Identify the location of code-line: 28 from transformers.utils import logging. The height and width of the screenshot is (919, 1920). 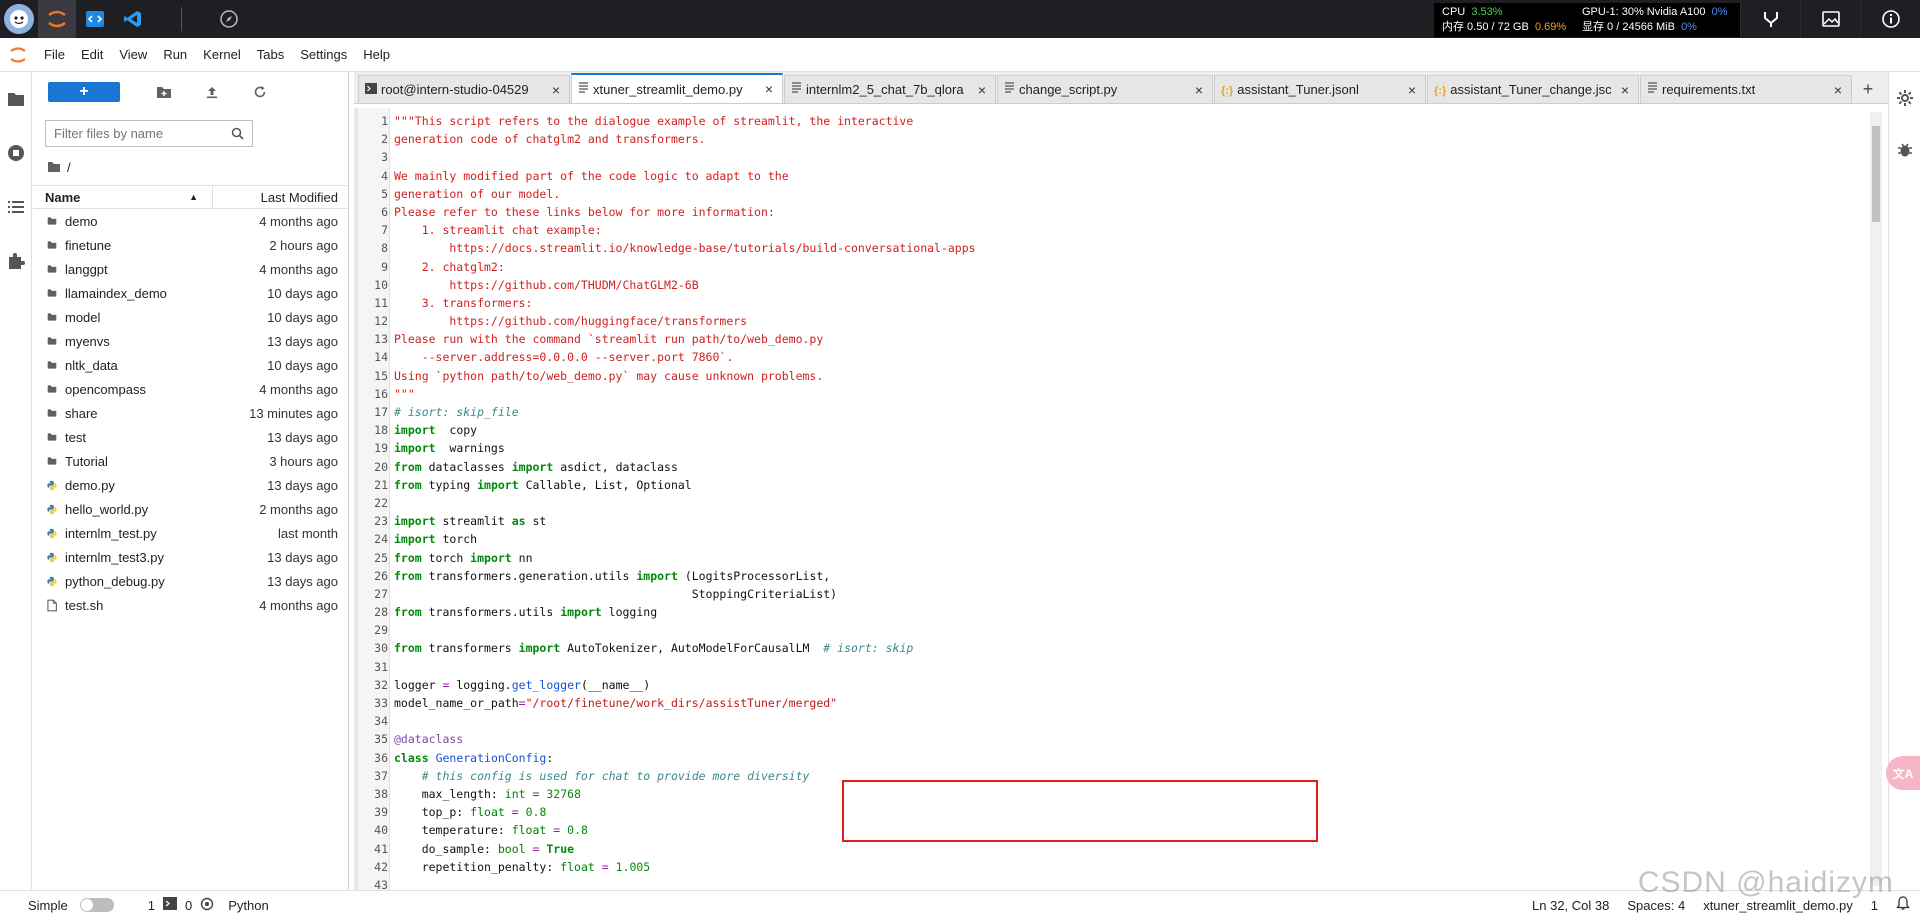
(1124, 612).